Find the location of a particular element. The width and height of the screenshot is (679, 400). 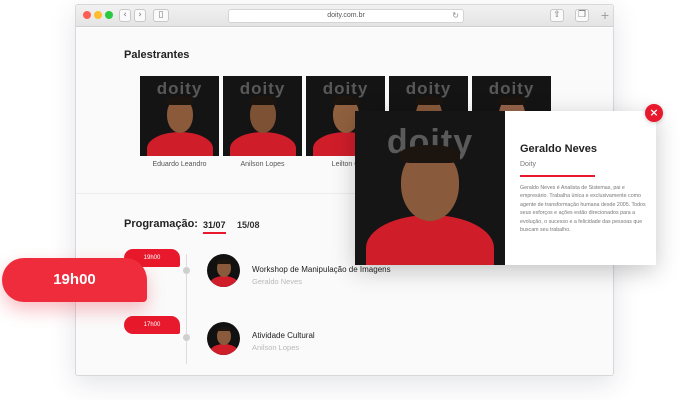

speaker-name: Geraldo Neves is located at coordinates (559, 149).